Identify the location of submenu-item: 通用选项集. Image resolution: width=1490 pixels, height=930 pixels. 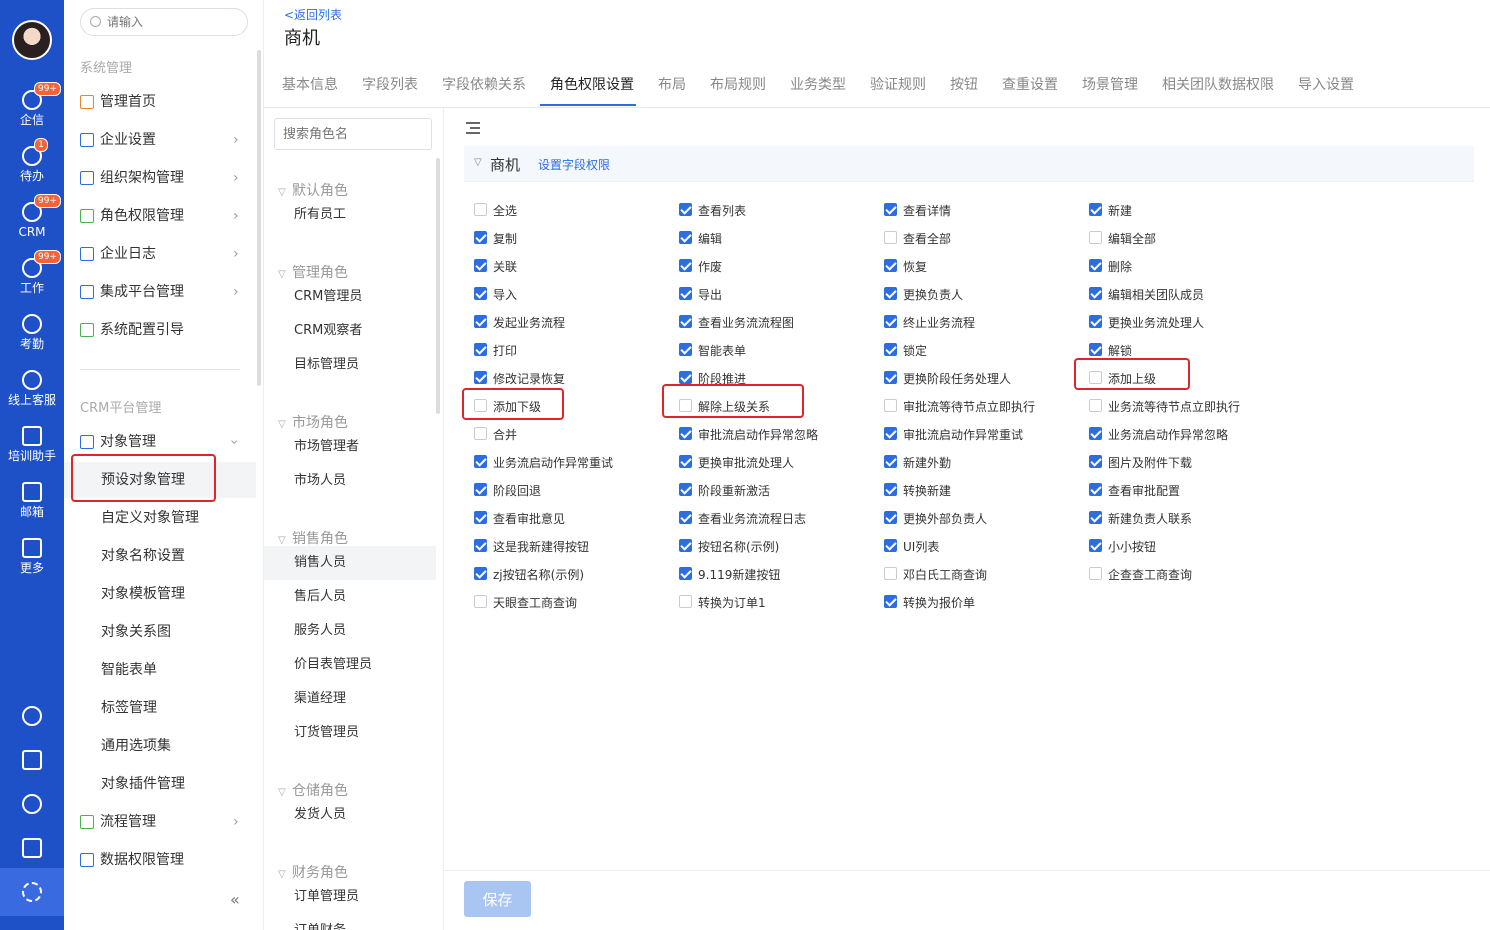
(160, 746).